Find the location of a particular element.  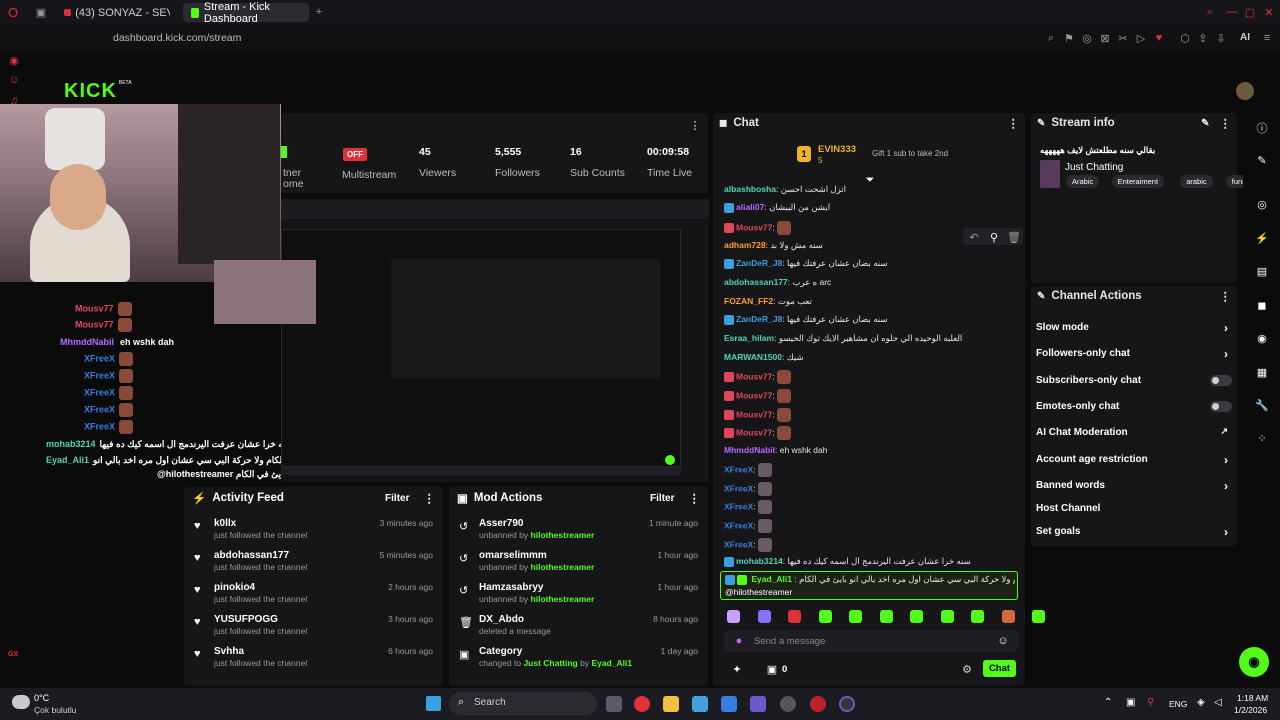

tab-grid-icon: ▣ is located at coordinates (41, 12).